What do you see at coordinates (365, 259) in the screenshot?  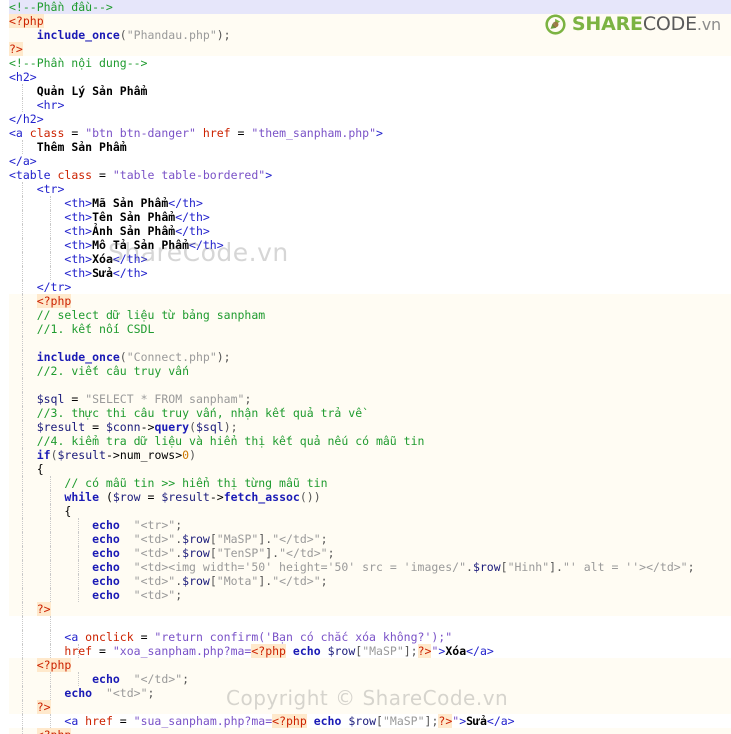 I see `code-line: <th>Xóa</th>` at bounding box center [365, 259].